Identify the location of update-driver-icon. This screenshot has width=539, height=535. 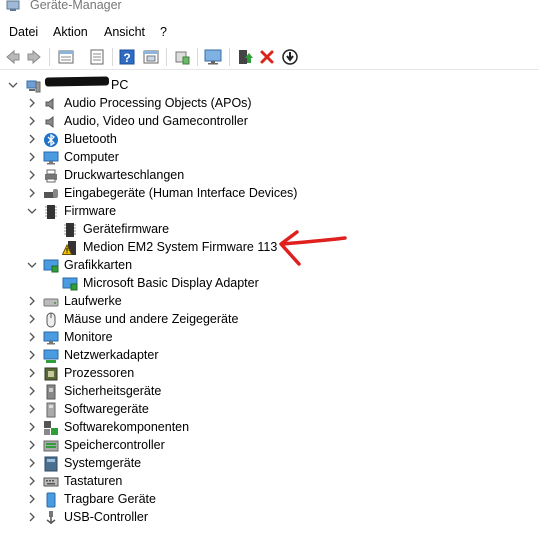
(245, 57).